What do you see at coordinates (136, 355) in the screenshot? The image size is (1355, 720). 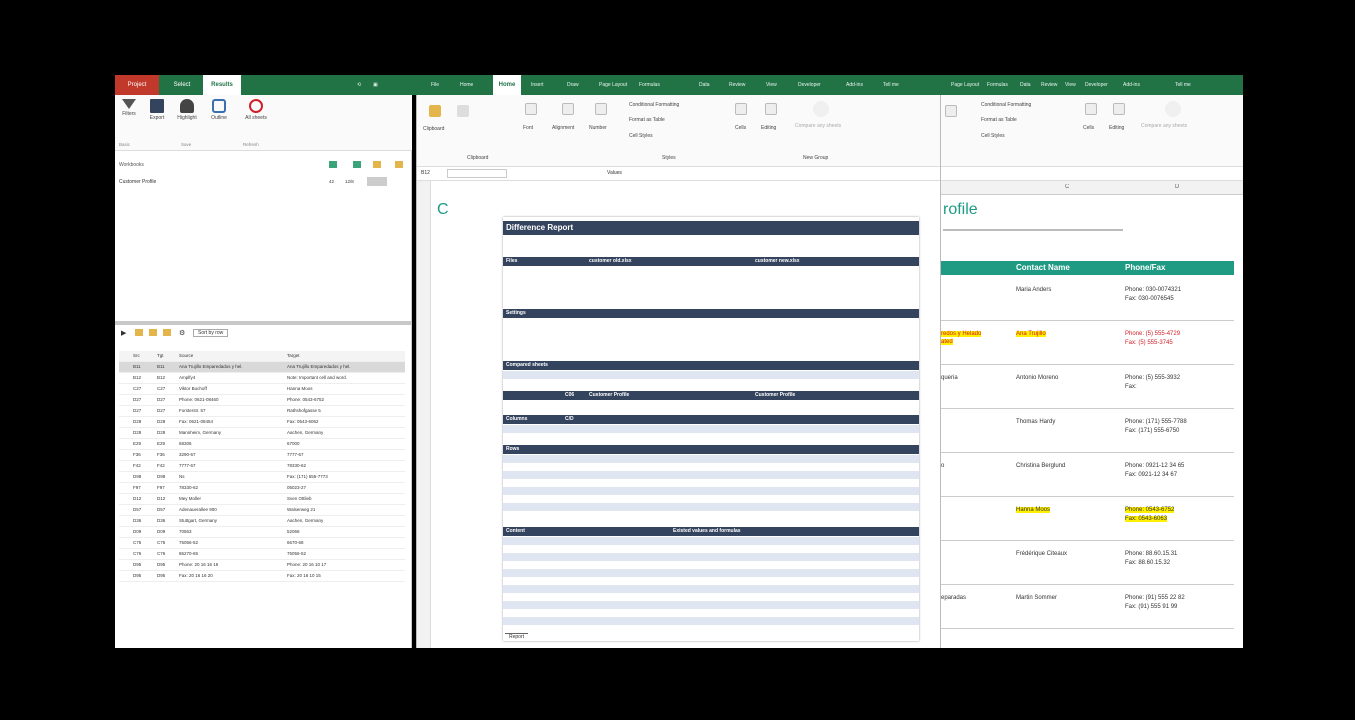 I see `header-src: Src` at bounding box center [136, 355].